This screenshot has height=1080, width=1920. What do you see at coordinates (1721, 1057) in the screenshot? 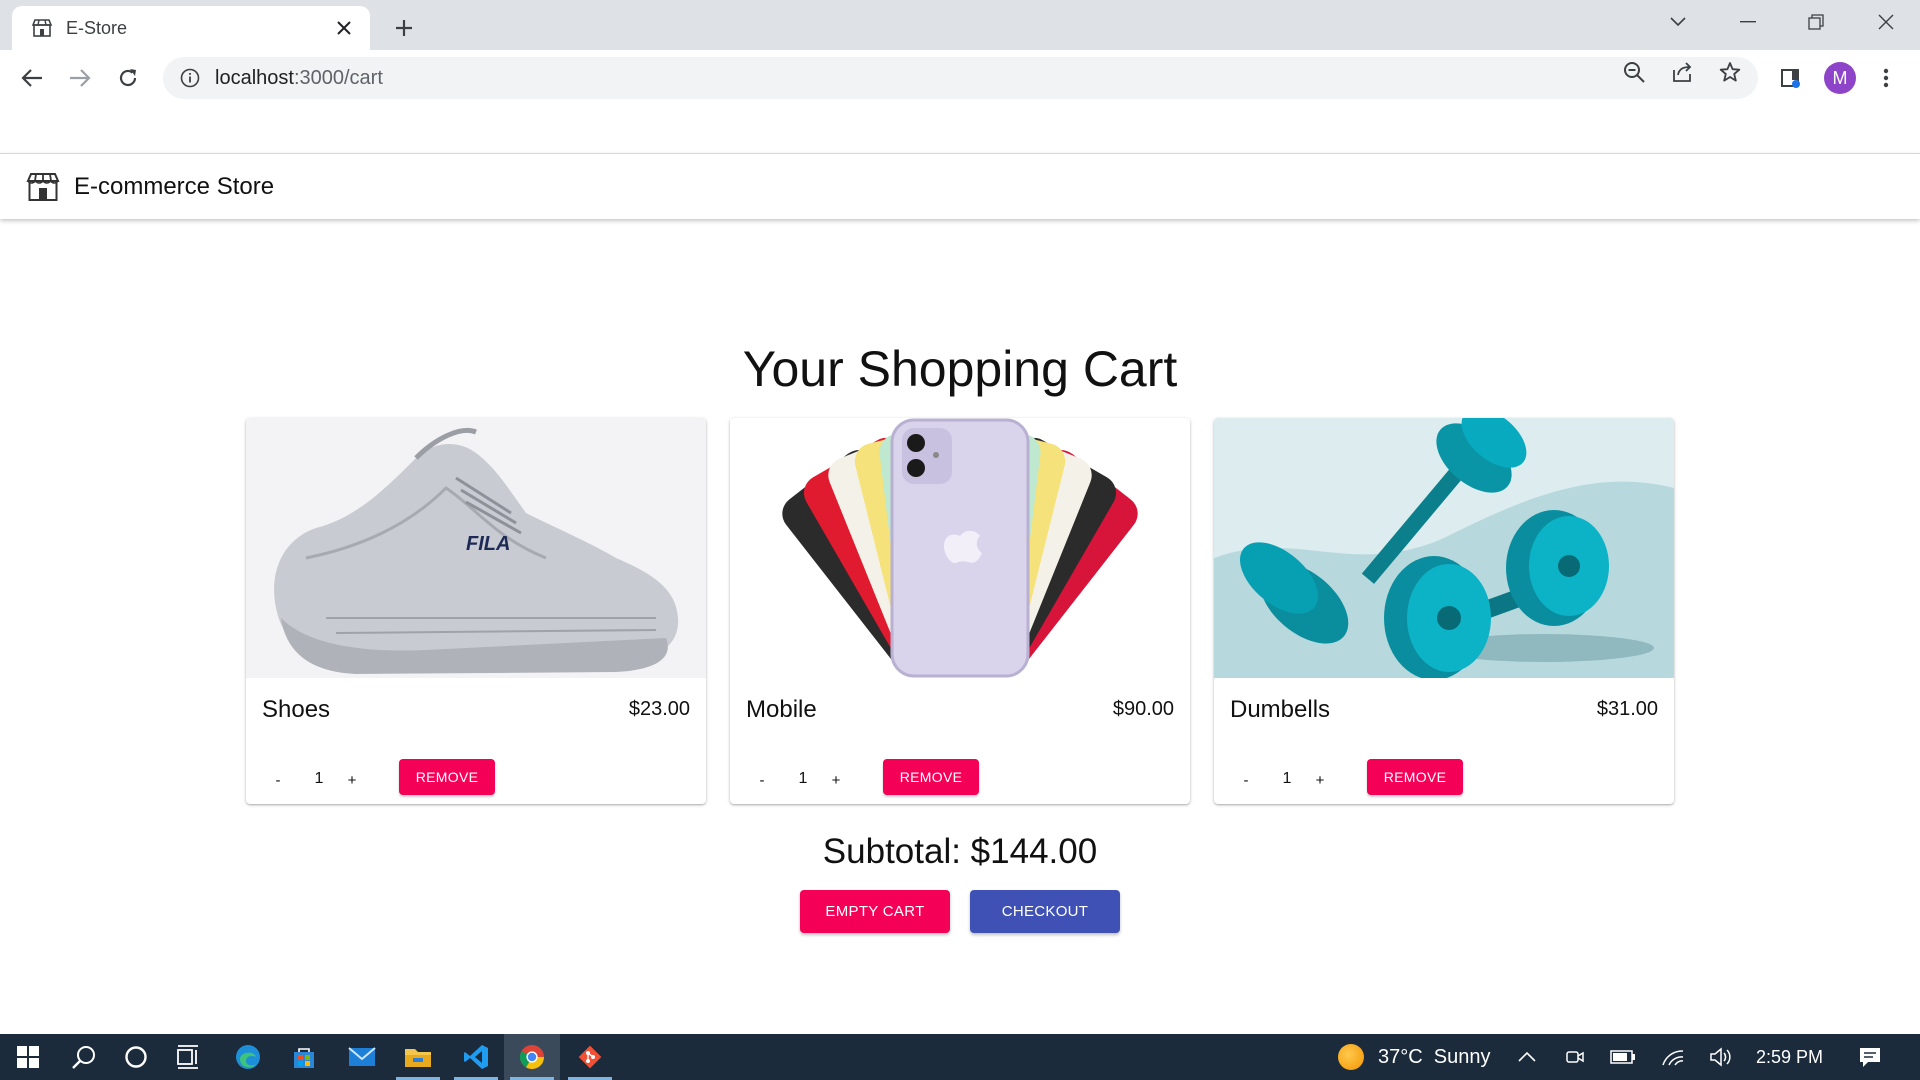
I see `volume-icon` at bounding box center [1721, 1057].